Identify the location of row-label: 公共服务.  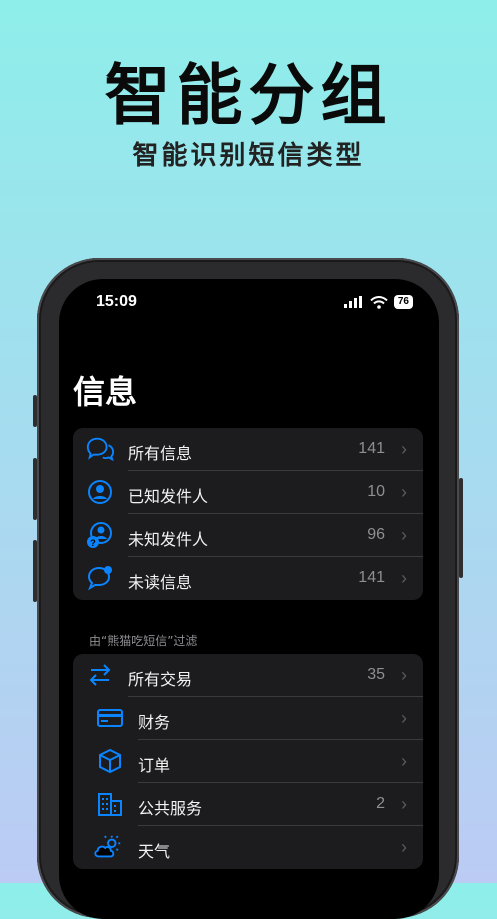
(170, 808).